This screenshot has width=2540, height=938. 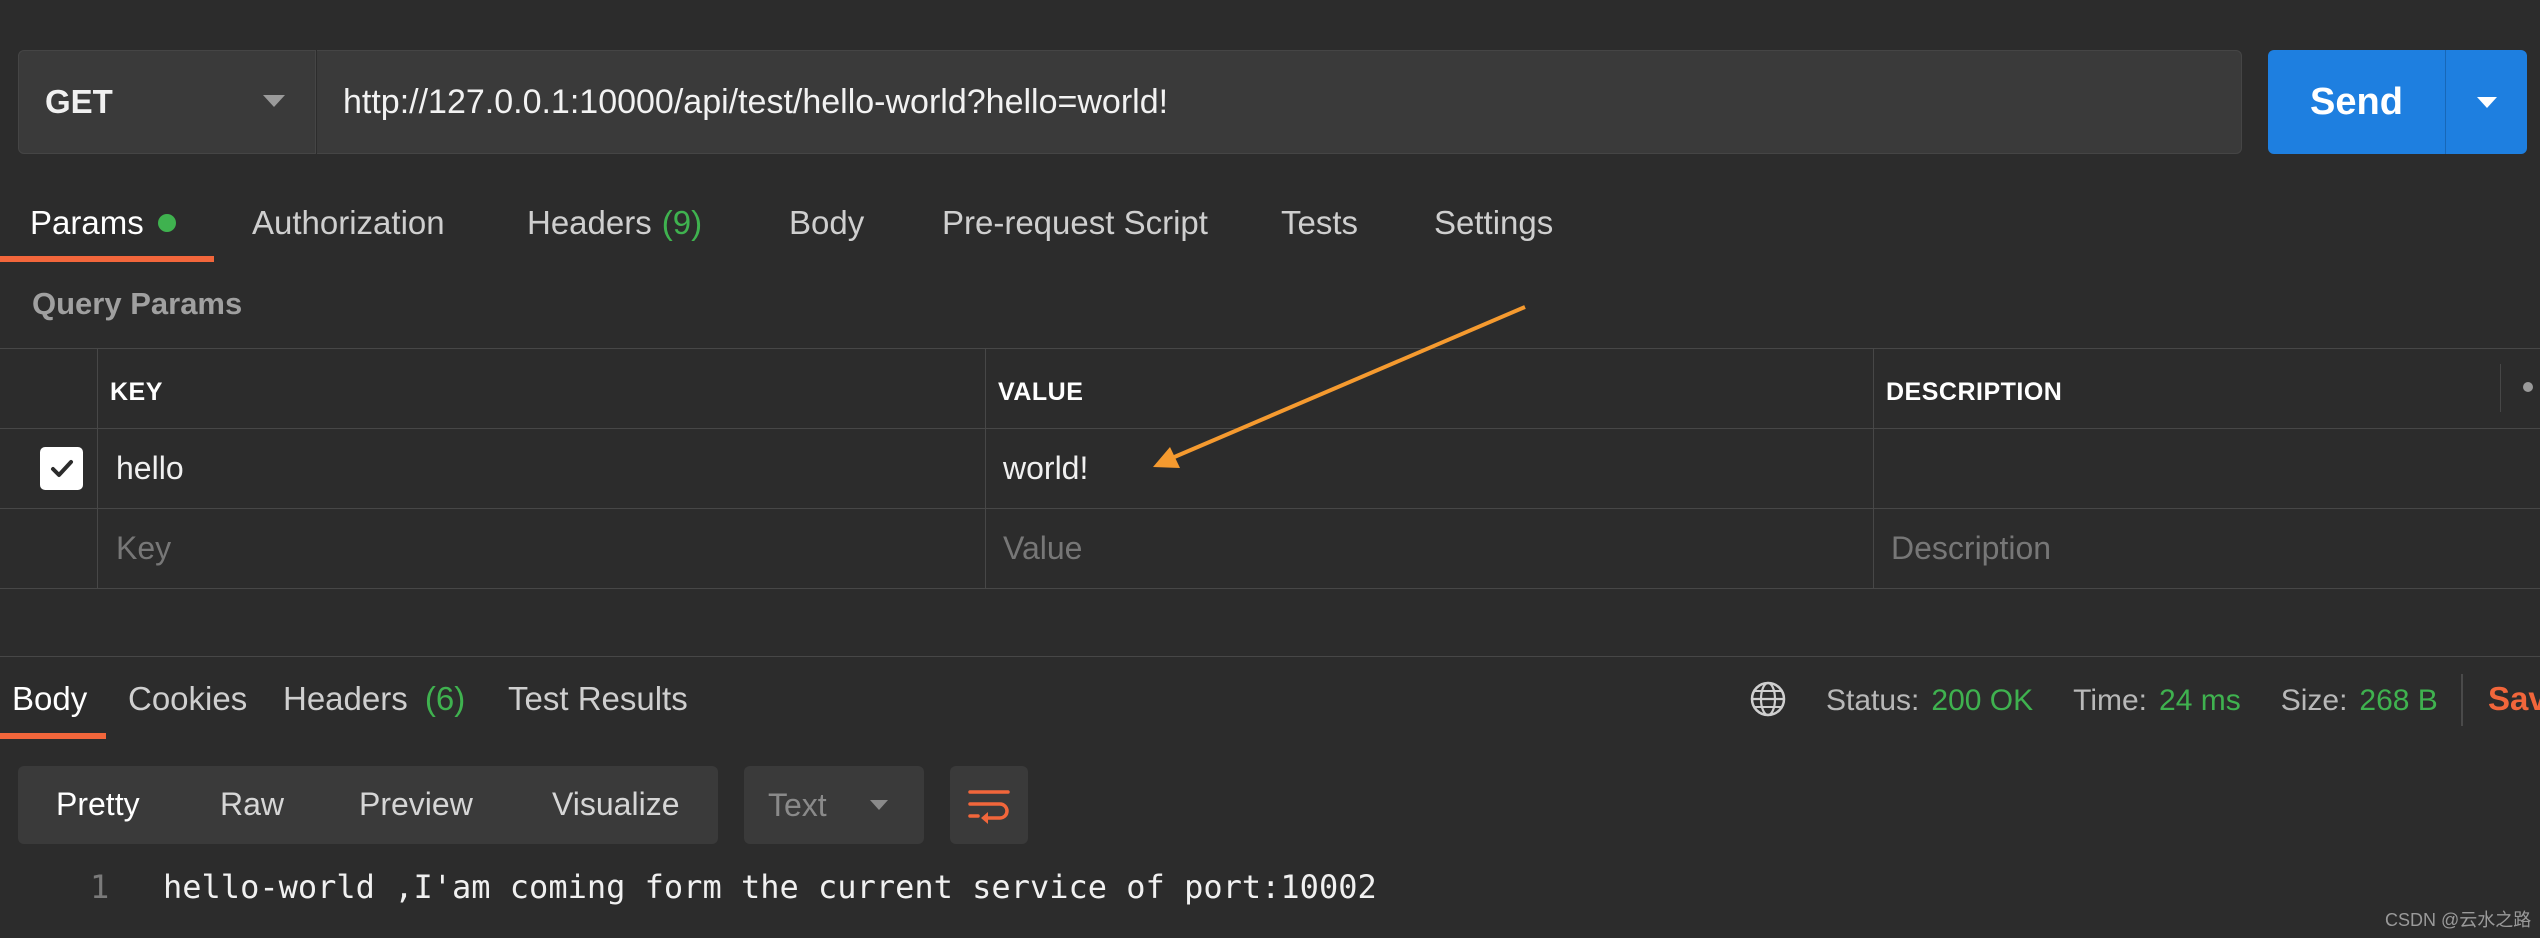 I want to click on chevron-down-icon, so click(x=879, y=805).